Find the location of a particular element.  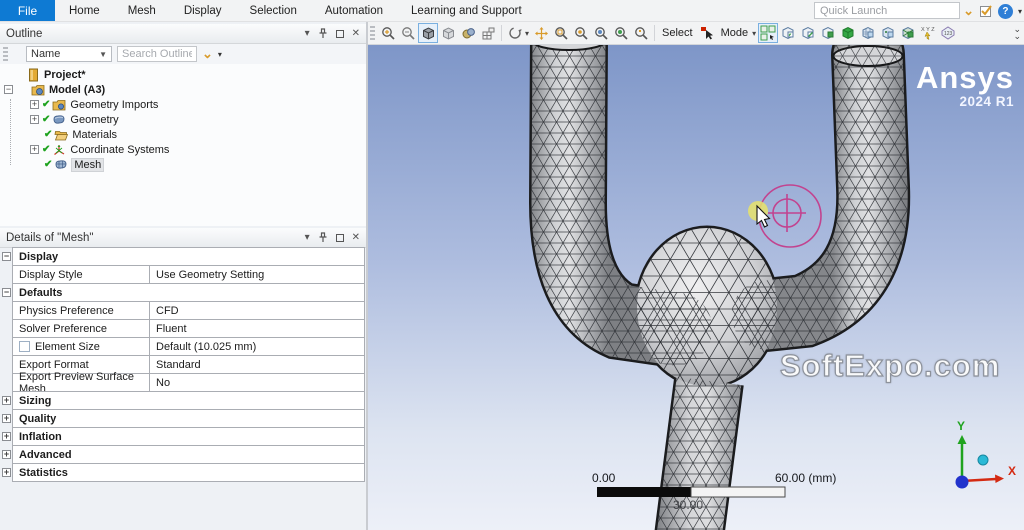

toolbar-overflow-chevron-icon: ⌄ ⌄ is located at coordinates (1018, 33).